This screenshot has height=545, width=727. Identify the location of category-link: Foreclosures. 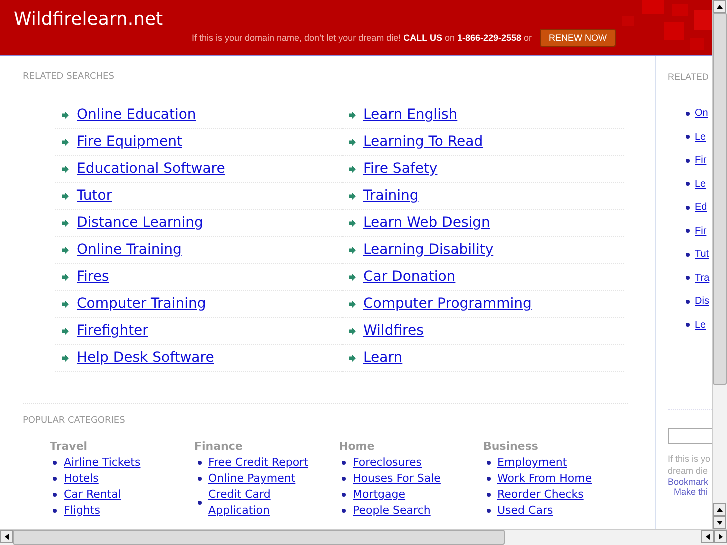
(410, 463).